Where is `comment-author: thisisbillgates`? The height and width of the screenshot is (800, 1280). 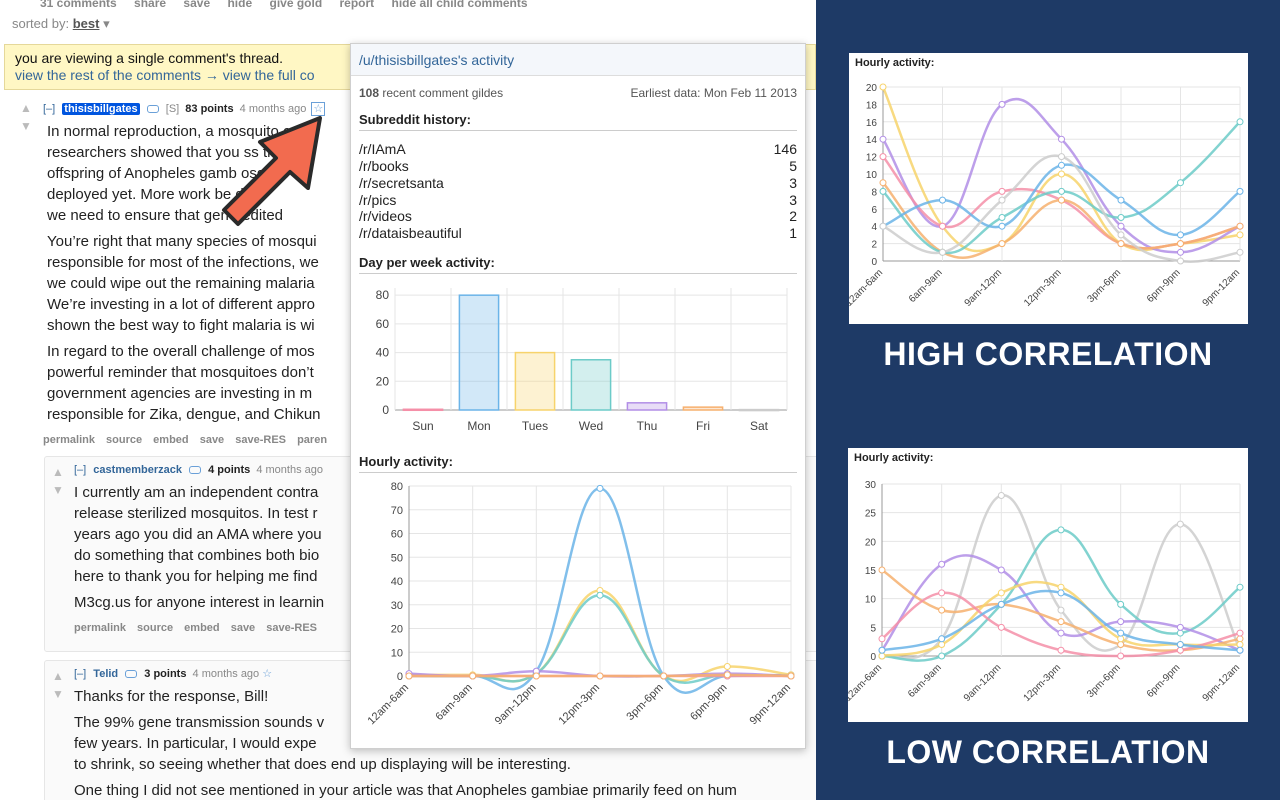
comment-author: thisisbillgates is located at coordinates (101, 109).